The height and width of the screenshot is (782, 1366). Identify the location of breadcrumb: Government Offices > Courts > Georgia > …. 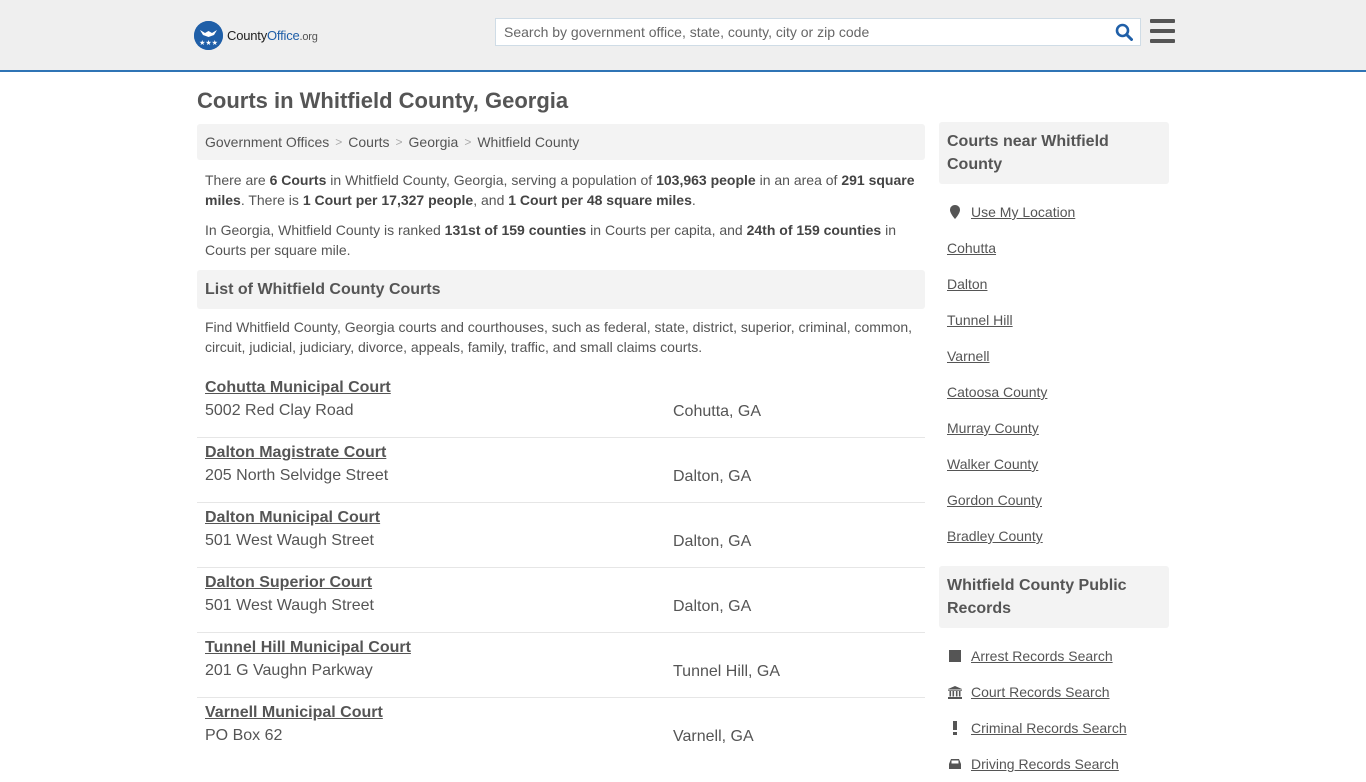
(561, 142).